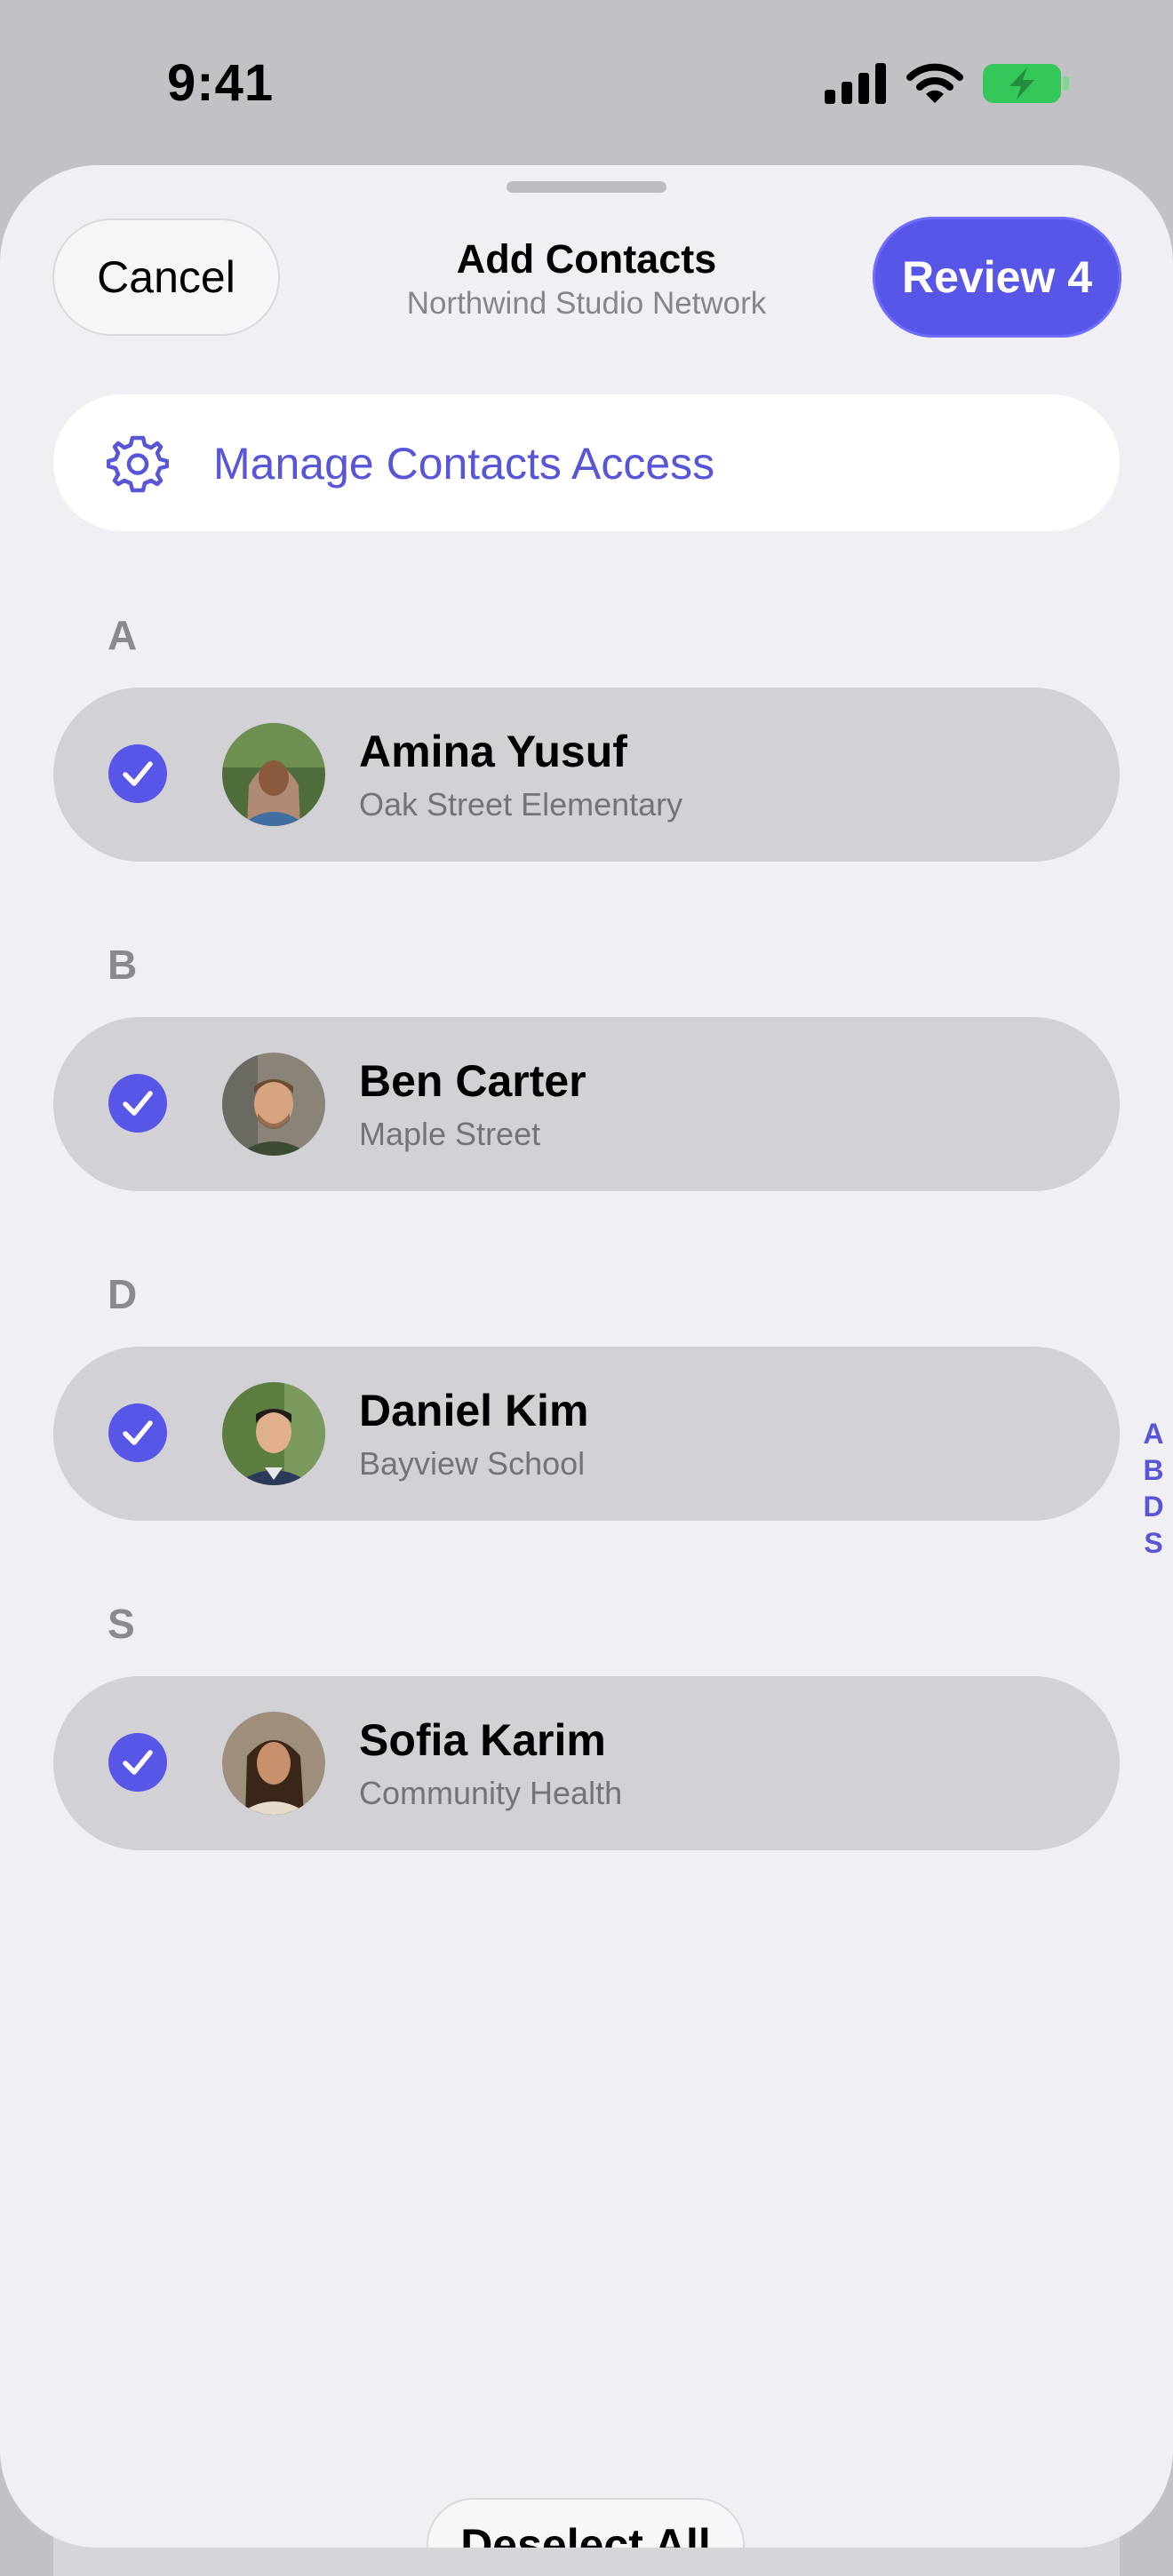 Image resolution: width=1173 pixels, height=2576 pixels. I want to click on sheet-subtitle: Northwind Studio Network, so click(586, 303).